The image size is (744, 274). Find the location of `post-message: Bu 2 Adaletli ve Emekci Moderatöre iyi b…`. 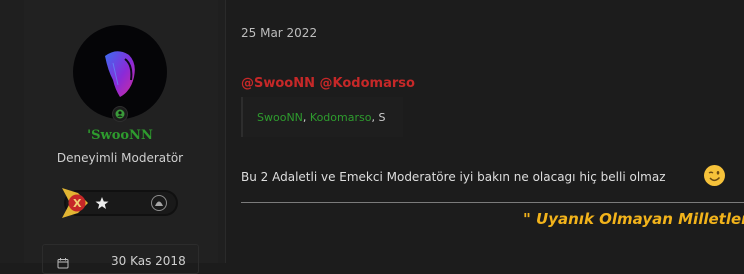

post-message: Bu 2 Adaletli ve Emekci Moderatöre iyi b… is located at coordinates (453, 177).